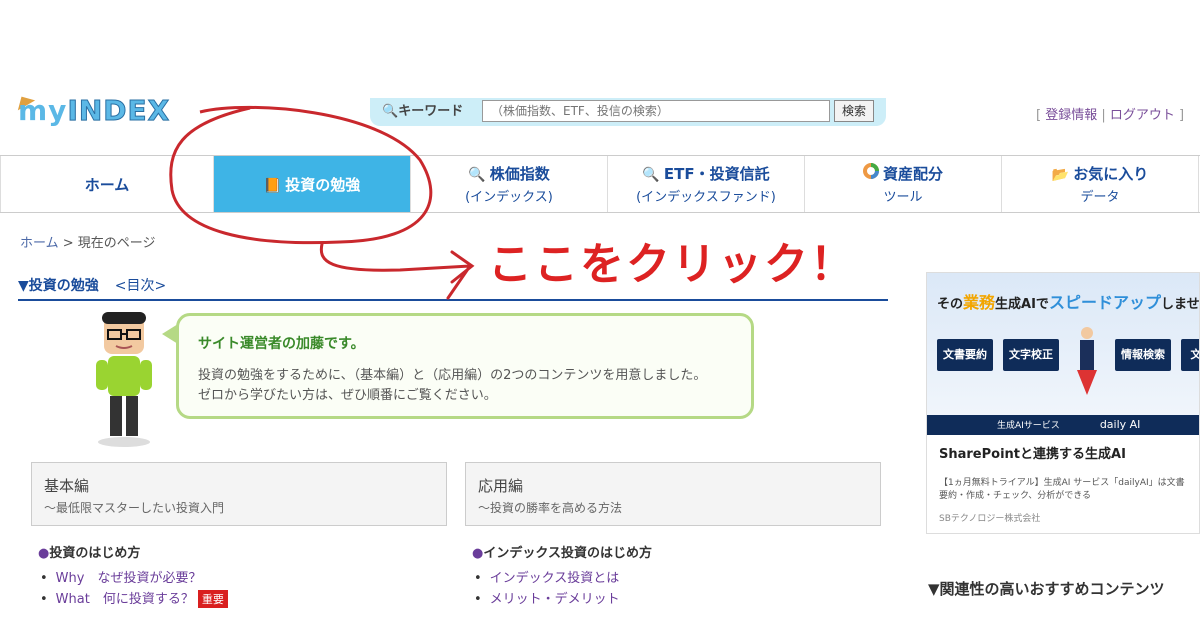  What do you see at coordinates (990, 519) in the screenshot?
I see `ad-source: SBテクノロジー株式会社` at bounding box center [990, 519].